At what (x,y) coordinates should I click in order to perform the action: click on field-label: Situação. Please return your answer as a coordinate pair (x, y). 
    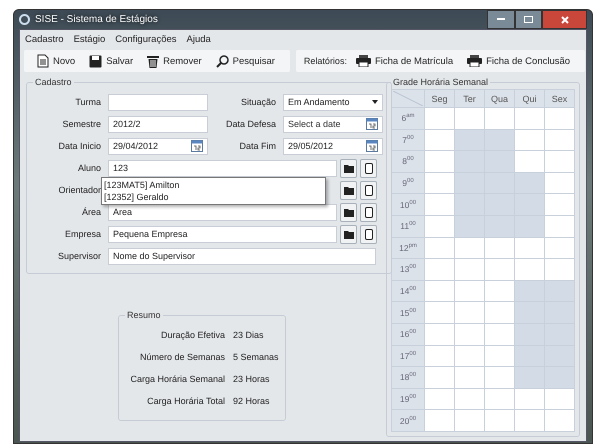
    Looking at the image, I should click on (258, 102).